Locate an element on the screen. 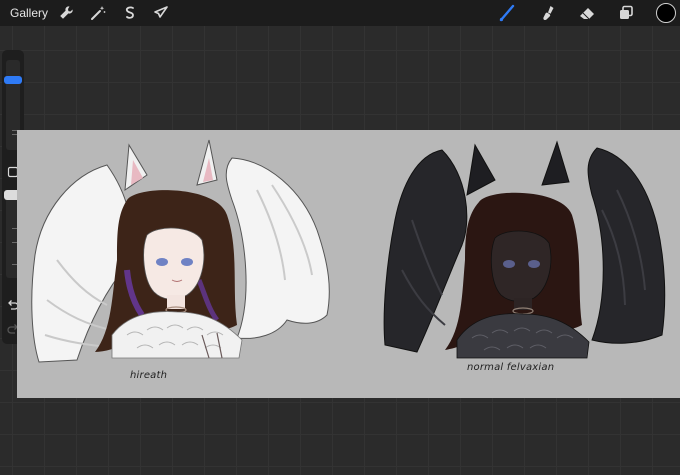 This screenshot has height=475, width=680. brush-icon is located at coordinates (507, 13).